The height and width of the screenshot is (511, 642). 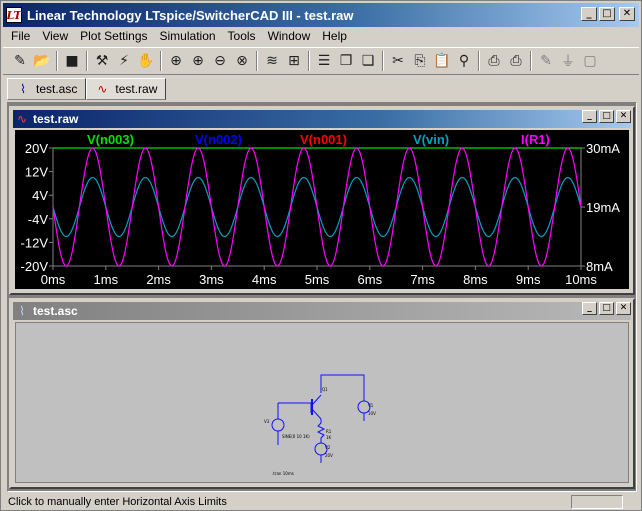 What do you see at coordinates (36, 148) in the screenshot?
I see `y-left-tick-label: 20V` at bounding box center [36, 148].